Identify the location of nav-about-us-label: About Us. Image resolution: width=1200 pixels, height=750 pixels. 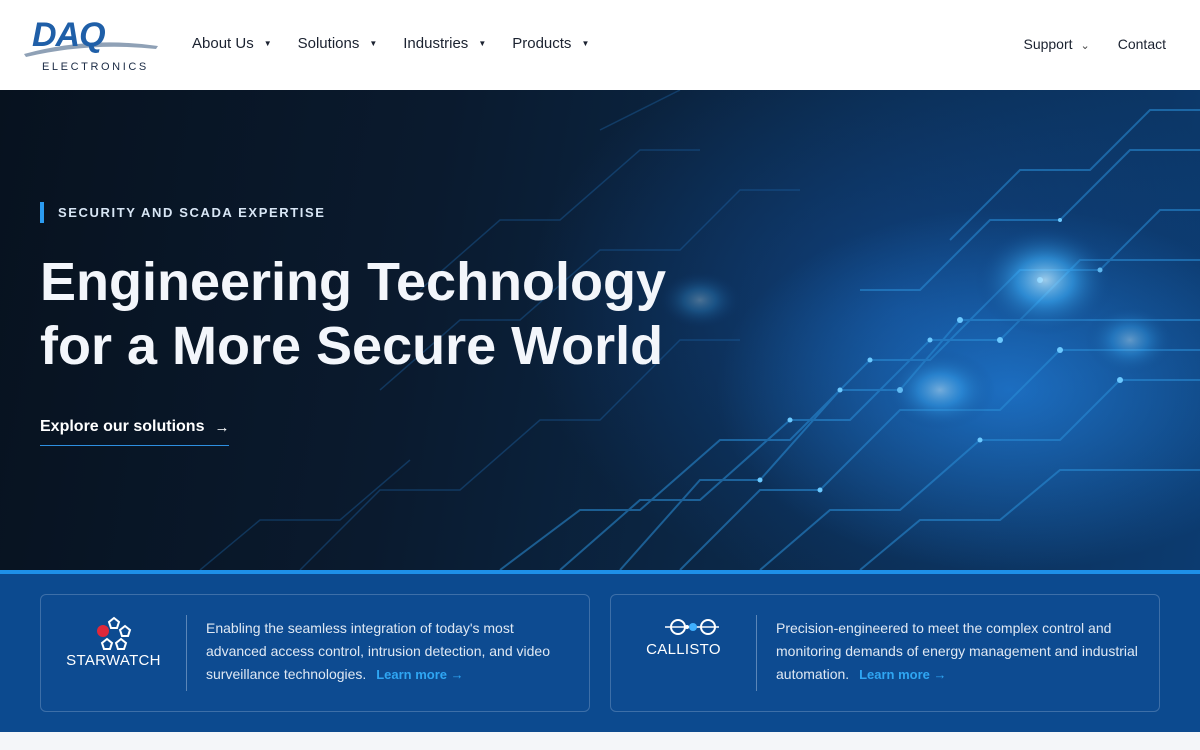
(223, 43).